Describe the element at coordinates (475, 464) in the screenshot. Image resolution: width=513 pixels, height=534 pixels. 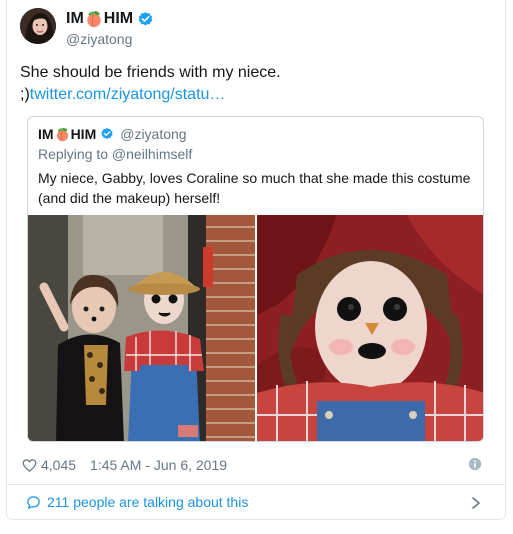
I see `info-icon` at that location.